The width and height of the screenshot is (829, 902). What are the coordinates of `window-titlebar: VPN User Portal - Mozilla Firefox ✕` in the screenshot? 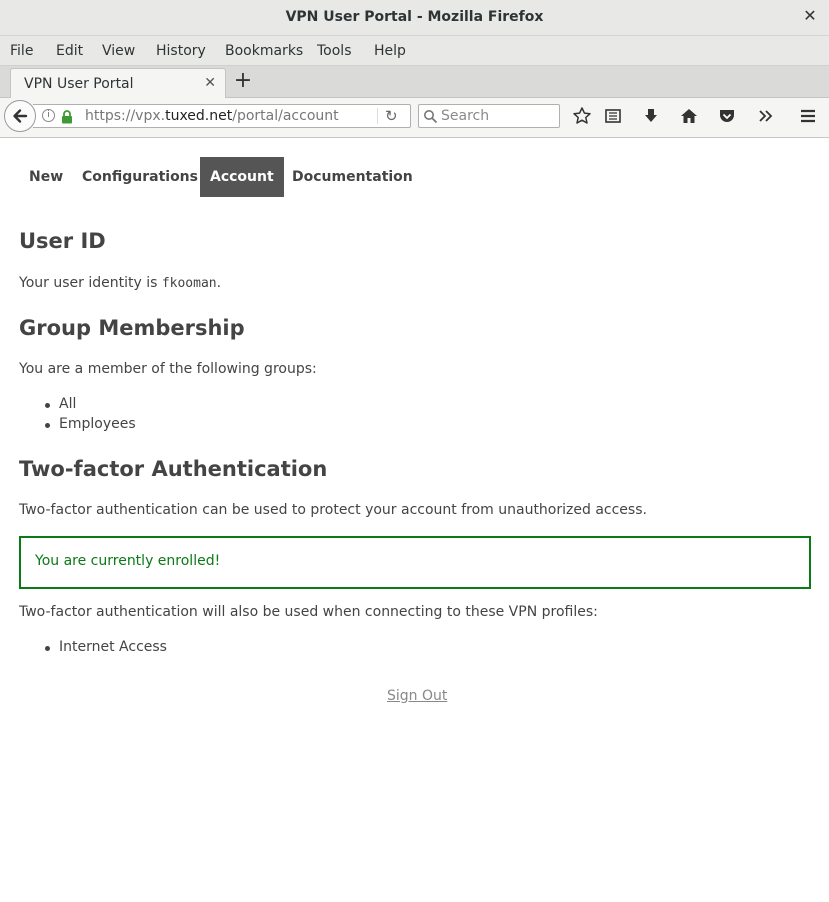 It's located at (414, 18).